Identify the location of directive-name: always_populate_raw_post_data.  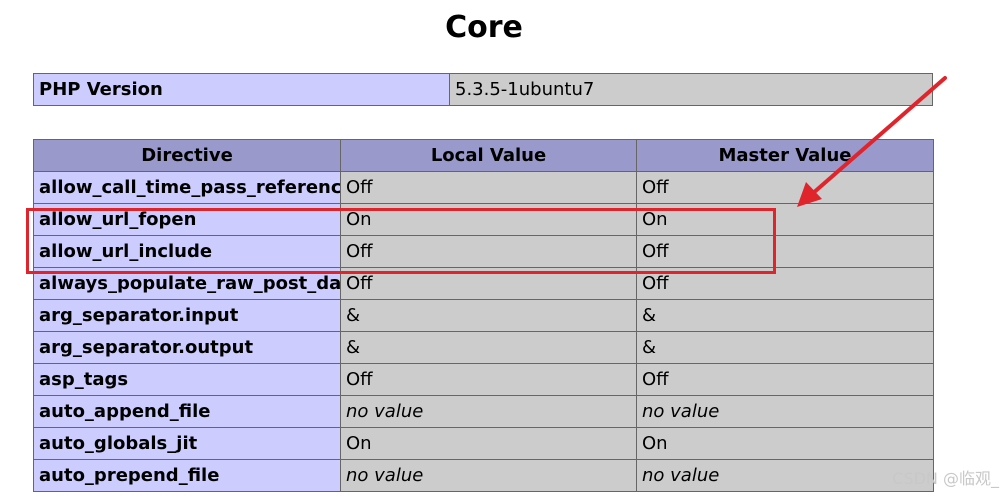
(187, 283).